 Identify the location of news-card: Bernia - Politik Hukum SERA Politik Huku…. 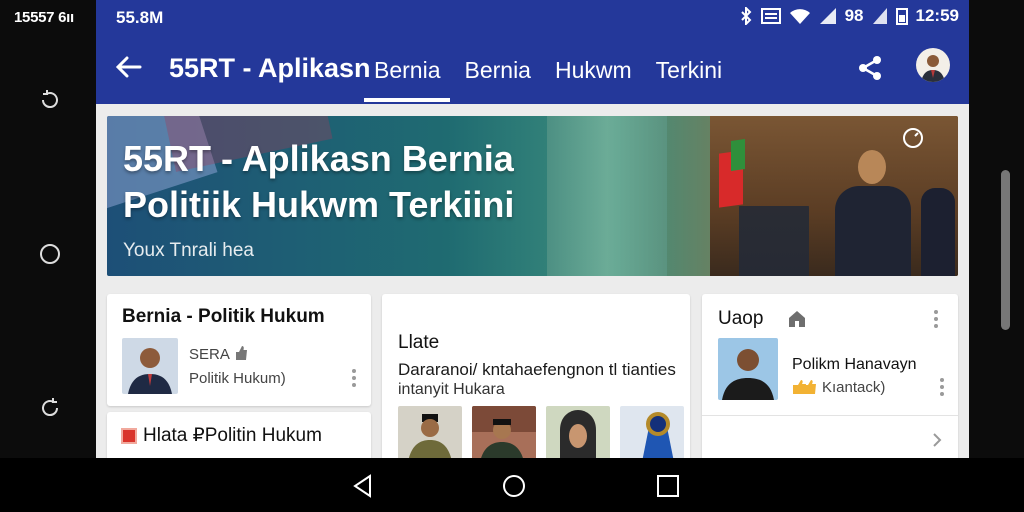
(239, 350).